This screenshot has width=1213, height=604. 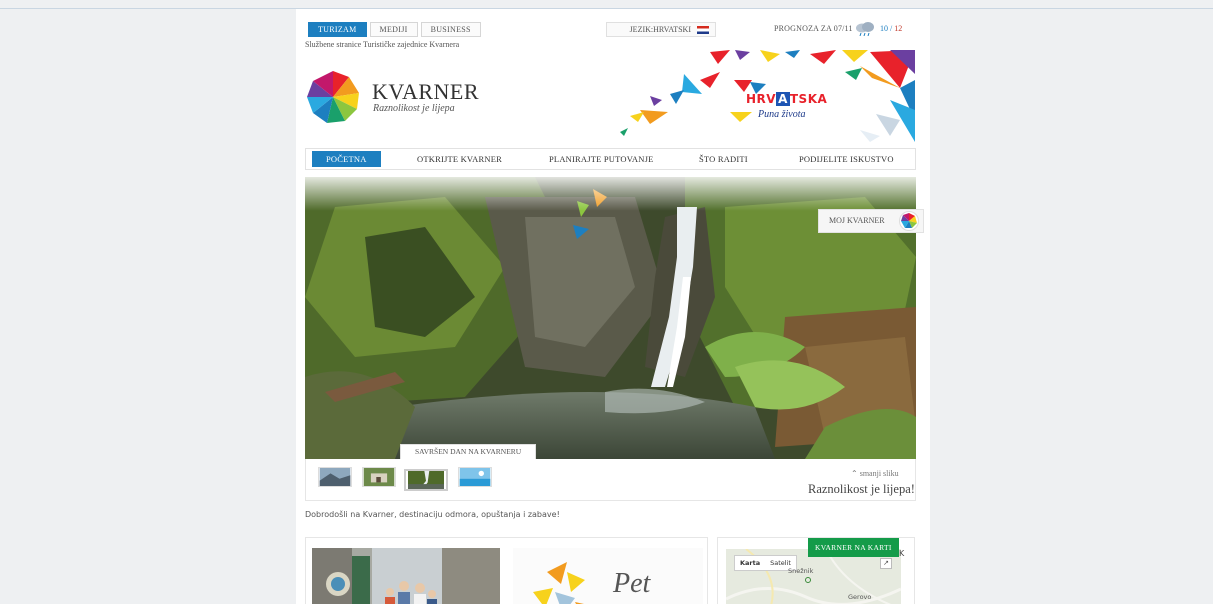 I want to click on triangle-decoration-icon, so click(x=559, y=583).